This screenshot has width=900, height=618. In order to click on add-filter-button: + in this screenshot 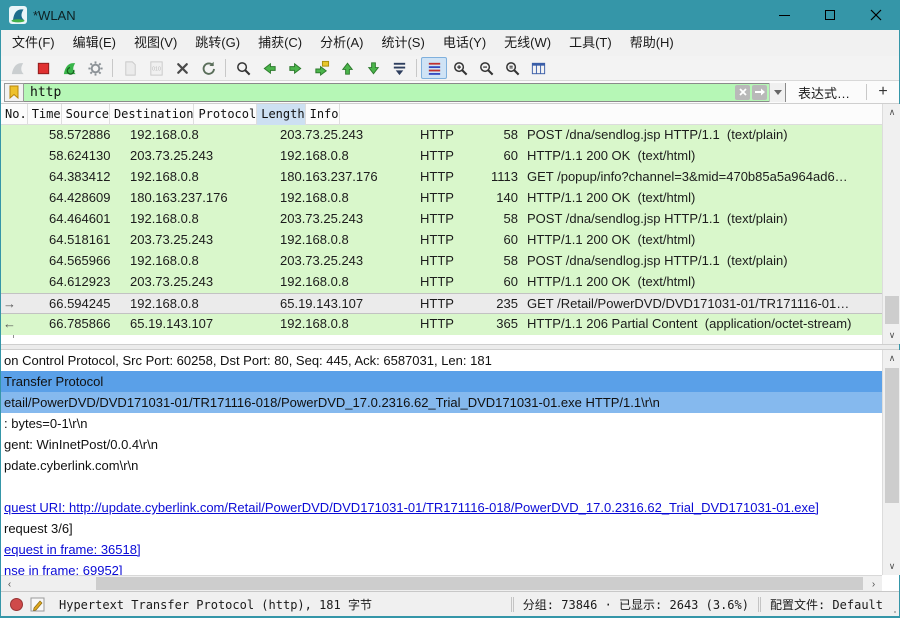, I will do `click(883, 92)`.